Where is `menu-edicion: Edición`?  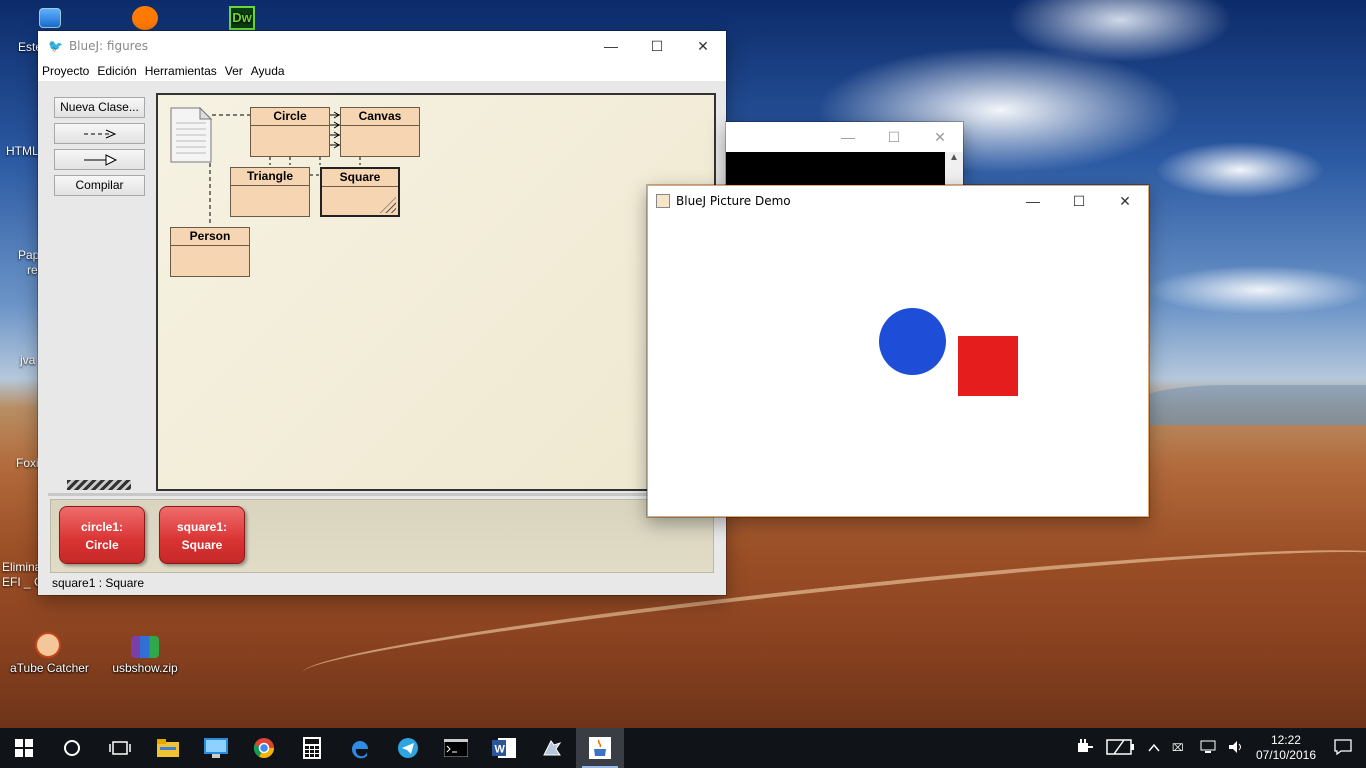 menu-edicion: Edición is located at coordinates (116, 71).